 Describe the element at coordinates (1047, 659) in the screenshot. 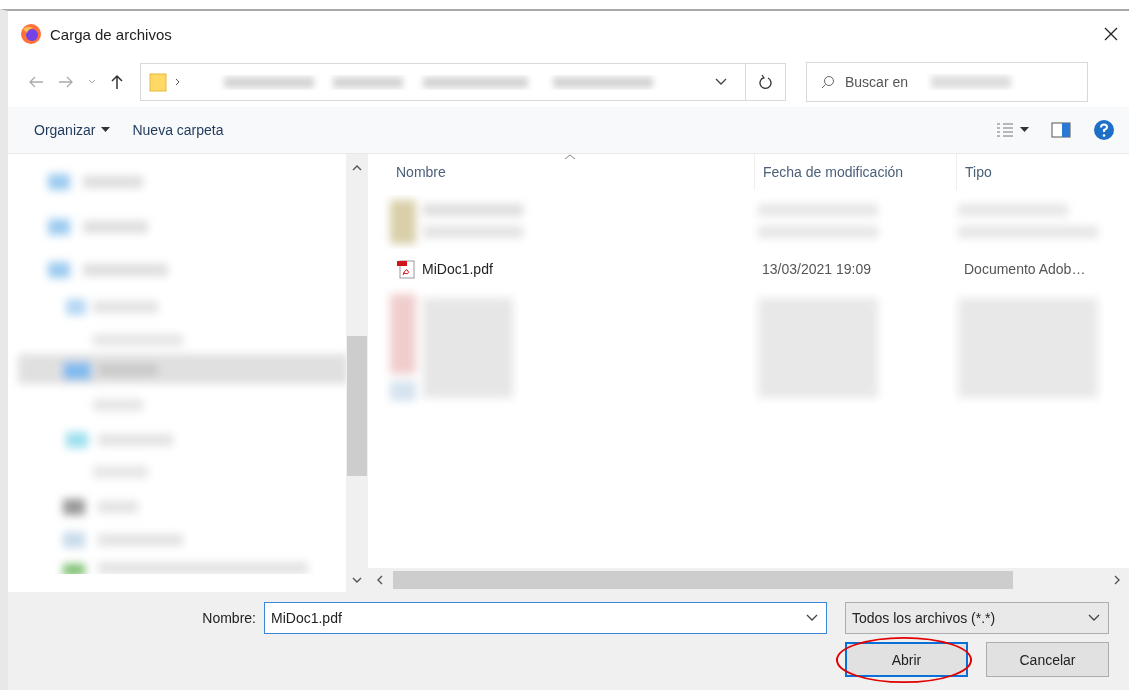

I see `cancel-button: Cancelar` at that location.